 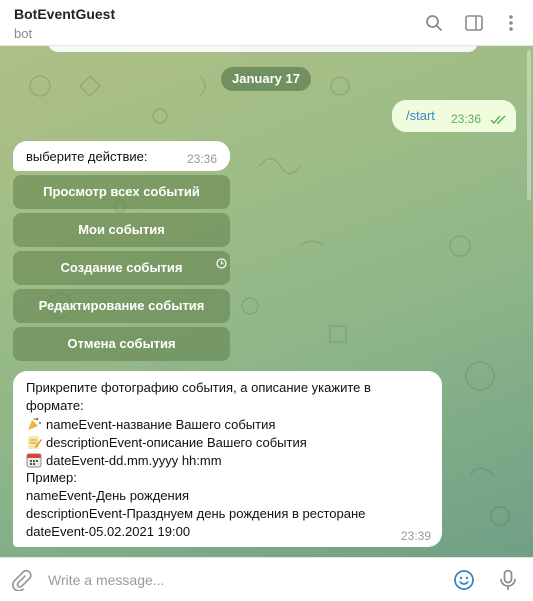 What do you see at coordinates (161, 424) in the screenshot?
I see `field-name-text: nameEvent-название Вашего события` at bounding box center [161, 424].